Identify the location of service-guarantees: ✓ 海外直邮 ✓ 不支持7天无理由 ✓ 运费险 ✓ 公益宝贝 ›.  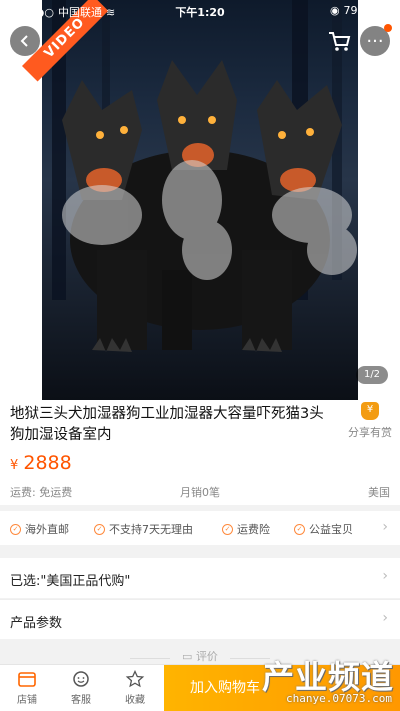
(200, 528).